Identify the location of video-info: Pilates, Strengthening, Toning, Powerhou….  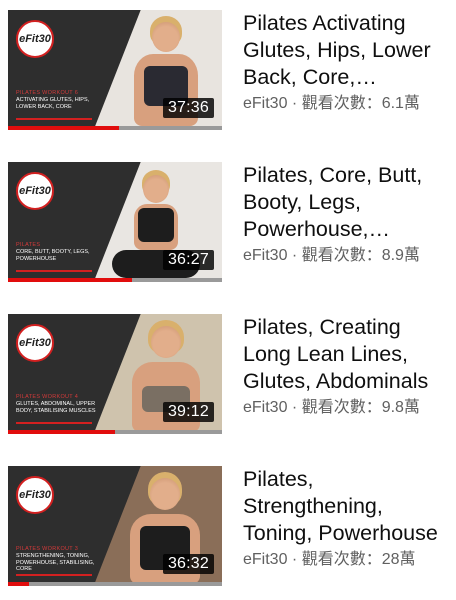
(345, 518).